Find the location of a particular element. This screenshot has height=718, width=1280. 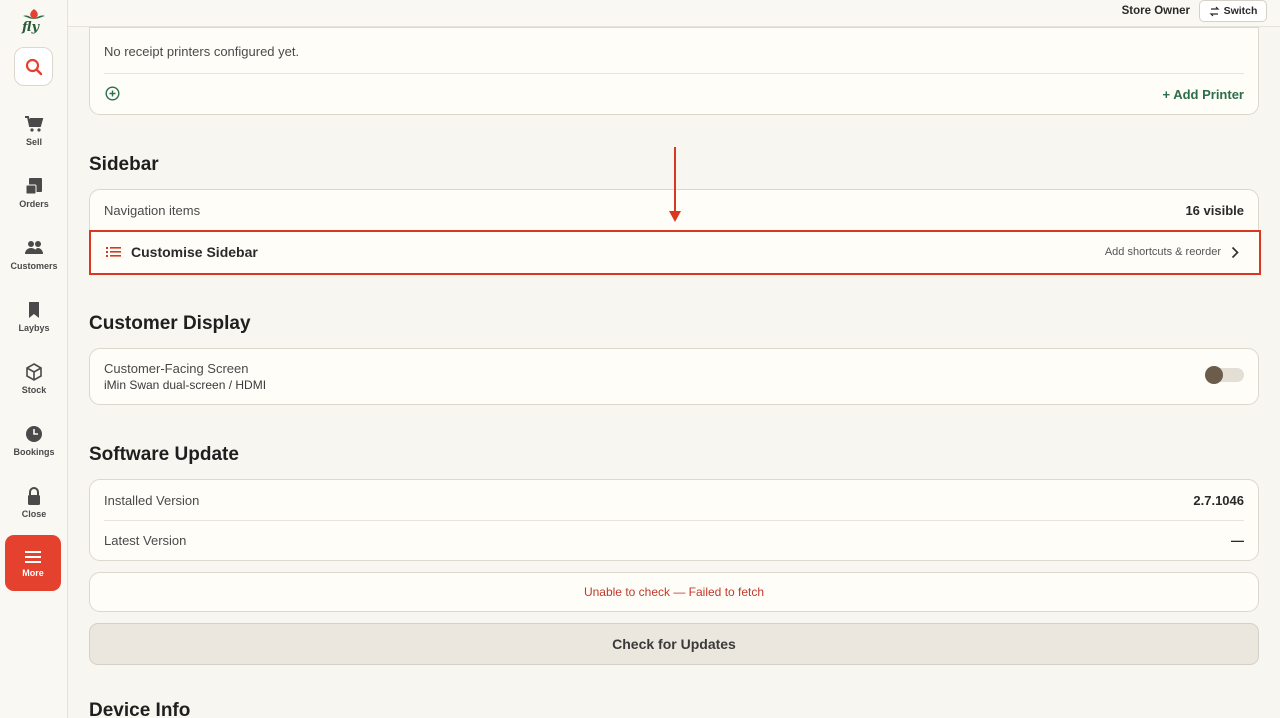

sidebar-item-customers: Customers is located at coordinates (34, 262).